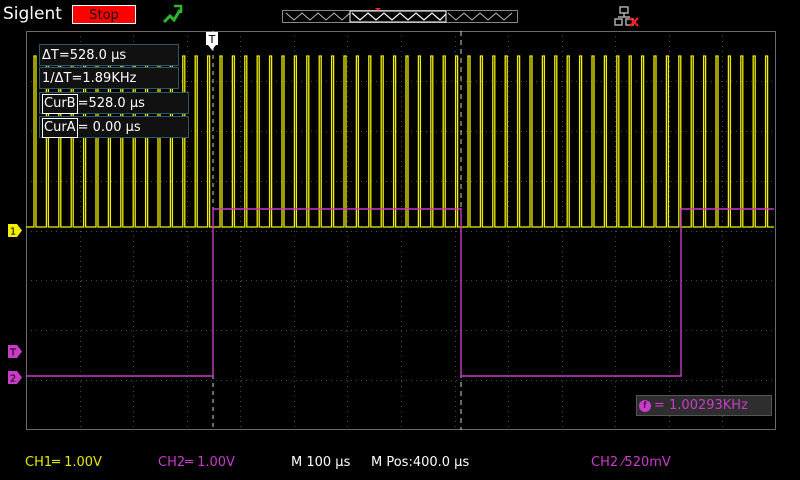  I want to click on memory-position: M Pos:400.0 µs, so click(420, 462).